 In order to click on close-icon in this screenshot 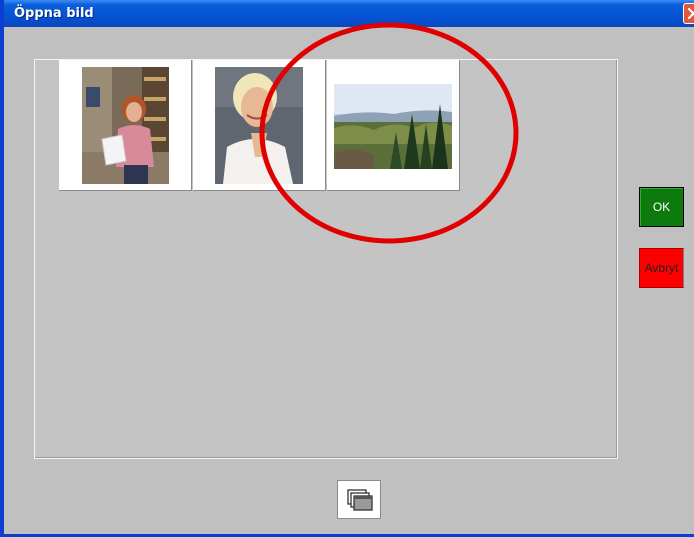, I will do `click(690, 13)`.